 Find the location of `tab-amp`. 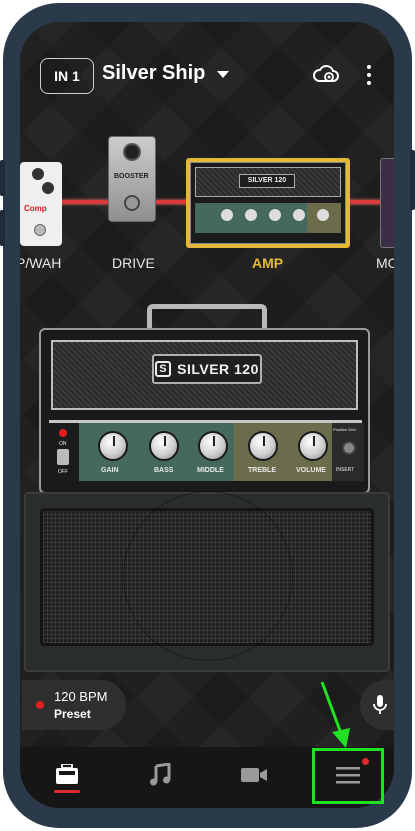

tab-amp is located at coordinates (66, 775).